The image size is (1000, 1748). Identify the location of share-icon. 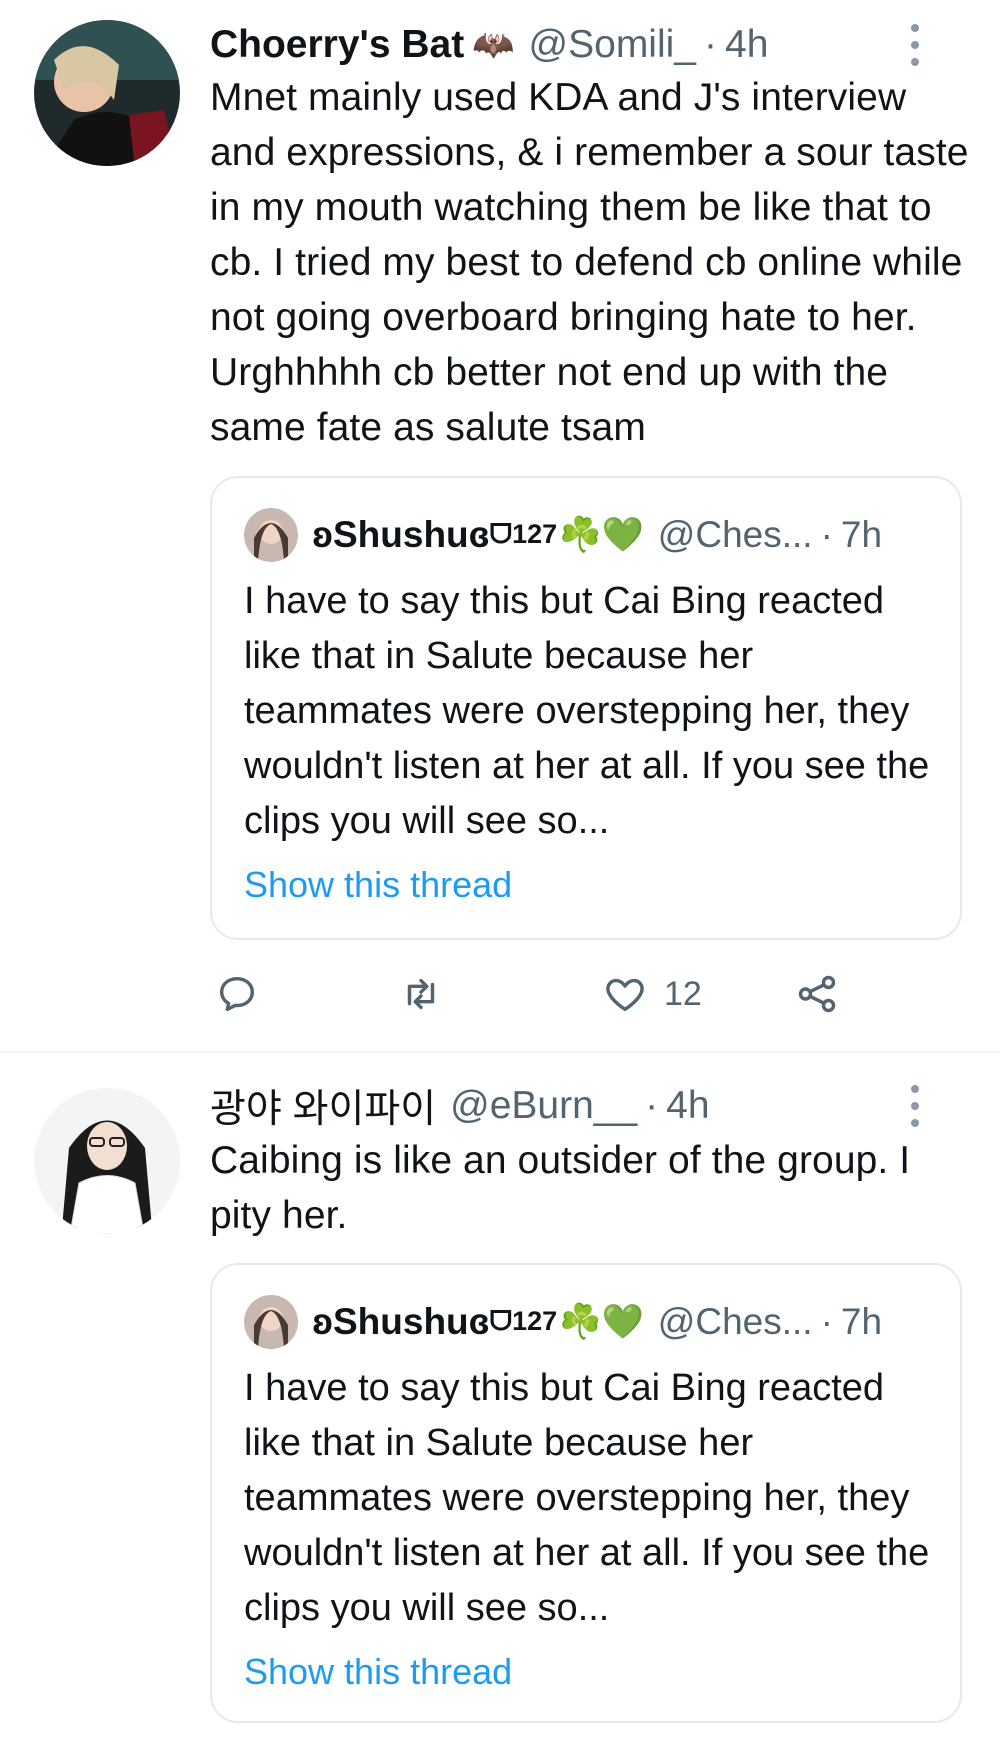
(817, 994).